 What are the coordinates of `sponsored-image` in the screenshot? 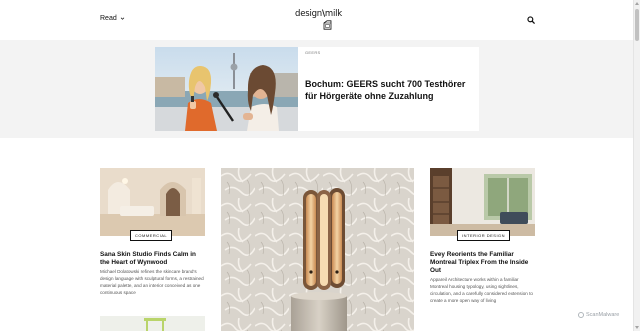 It's located at (226, 89).